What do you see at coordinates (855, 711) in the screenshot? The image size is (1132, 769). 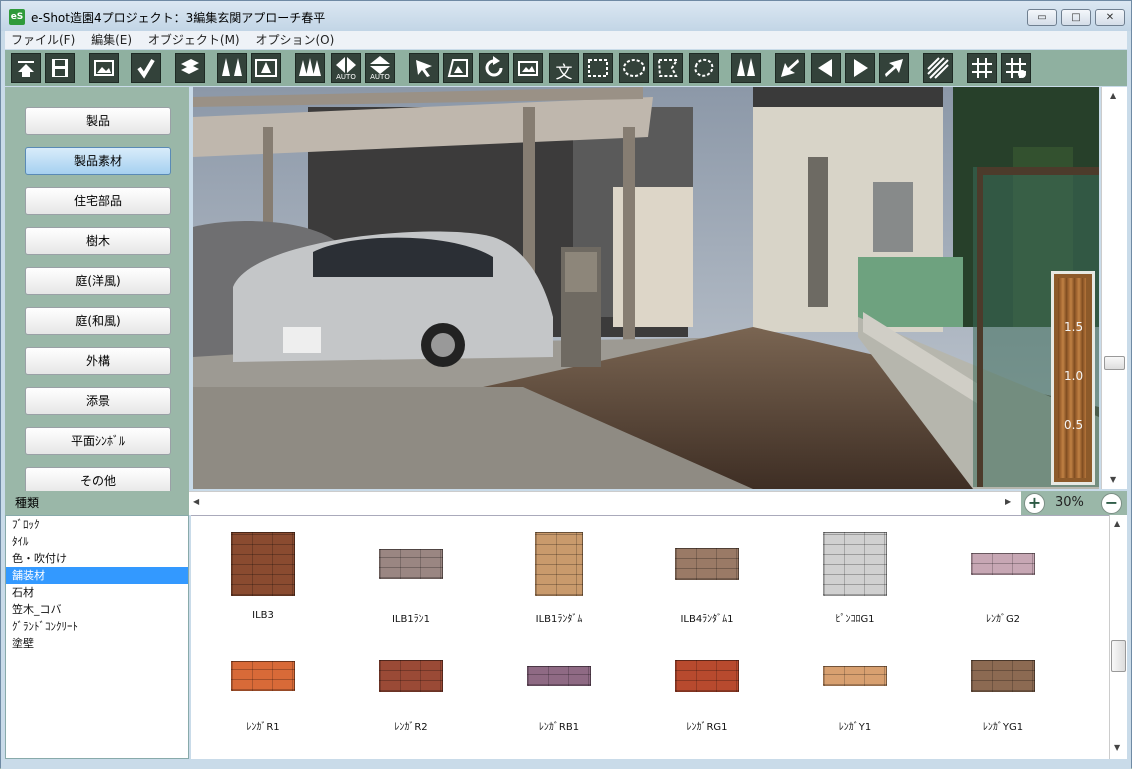 I see `material-item: ﾚﾝｶﾞY1` at bounding box center [855, 711].